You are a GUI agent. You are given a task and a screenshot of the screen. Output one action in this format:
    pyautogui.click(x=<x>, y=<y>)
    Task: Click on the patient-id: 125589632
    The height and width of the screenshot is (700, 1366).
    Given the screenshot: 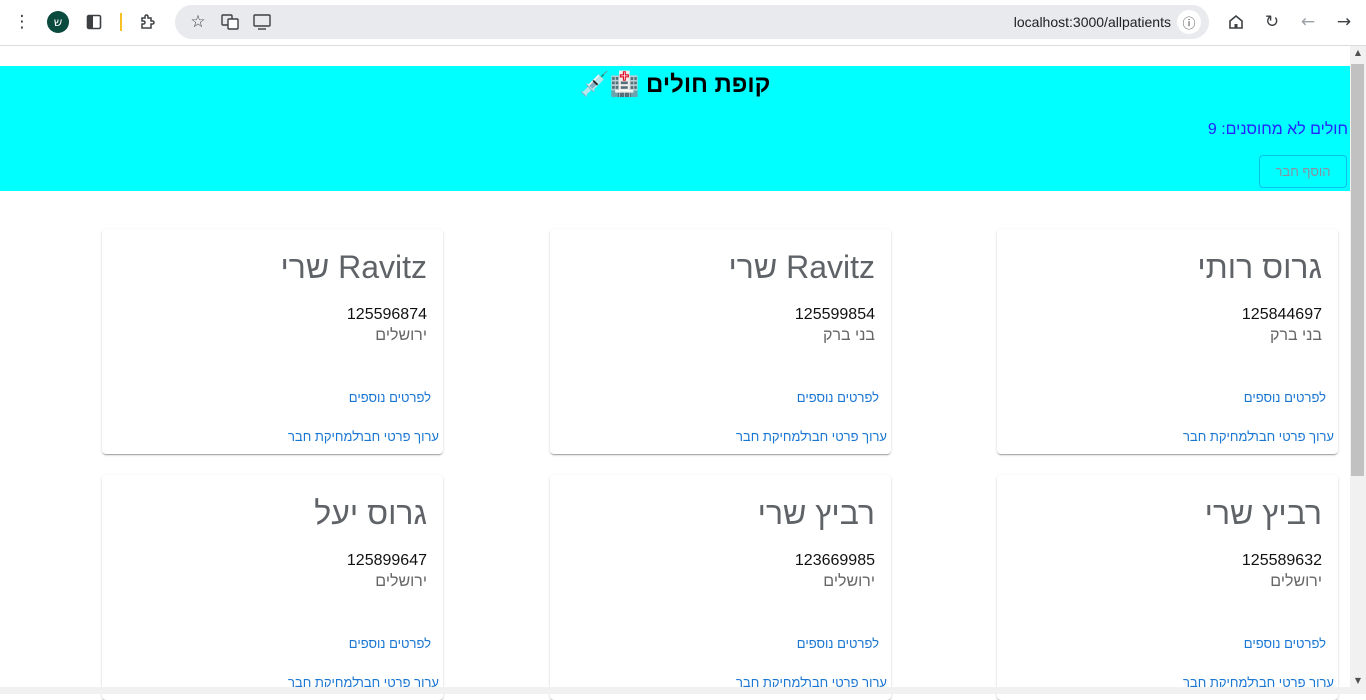 What is the action you would take?
    pyautogui.click(x=1281, y=560)
    